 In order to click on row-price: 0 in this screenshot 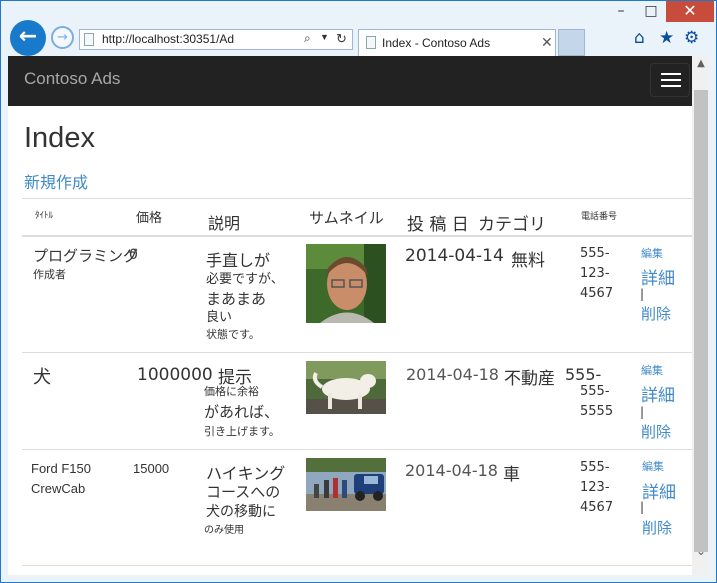, I will do `click(133, 255)`.